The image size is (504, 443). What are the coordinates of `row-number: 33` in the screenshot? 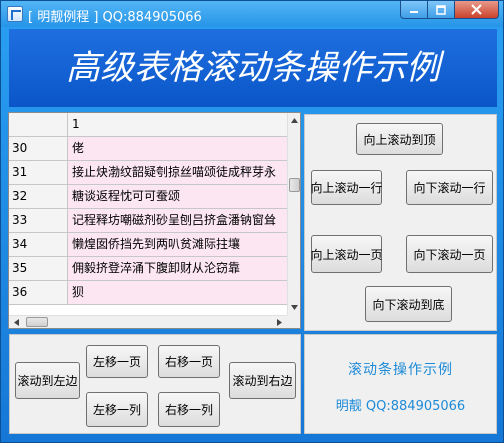 It's located at (38, 220).